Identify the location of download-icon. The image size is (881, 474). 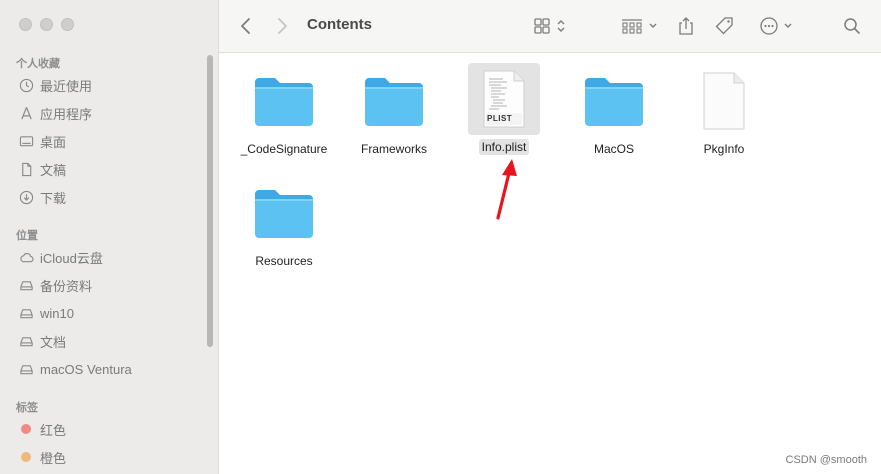
(26, 197).